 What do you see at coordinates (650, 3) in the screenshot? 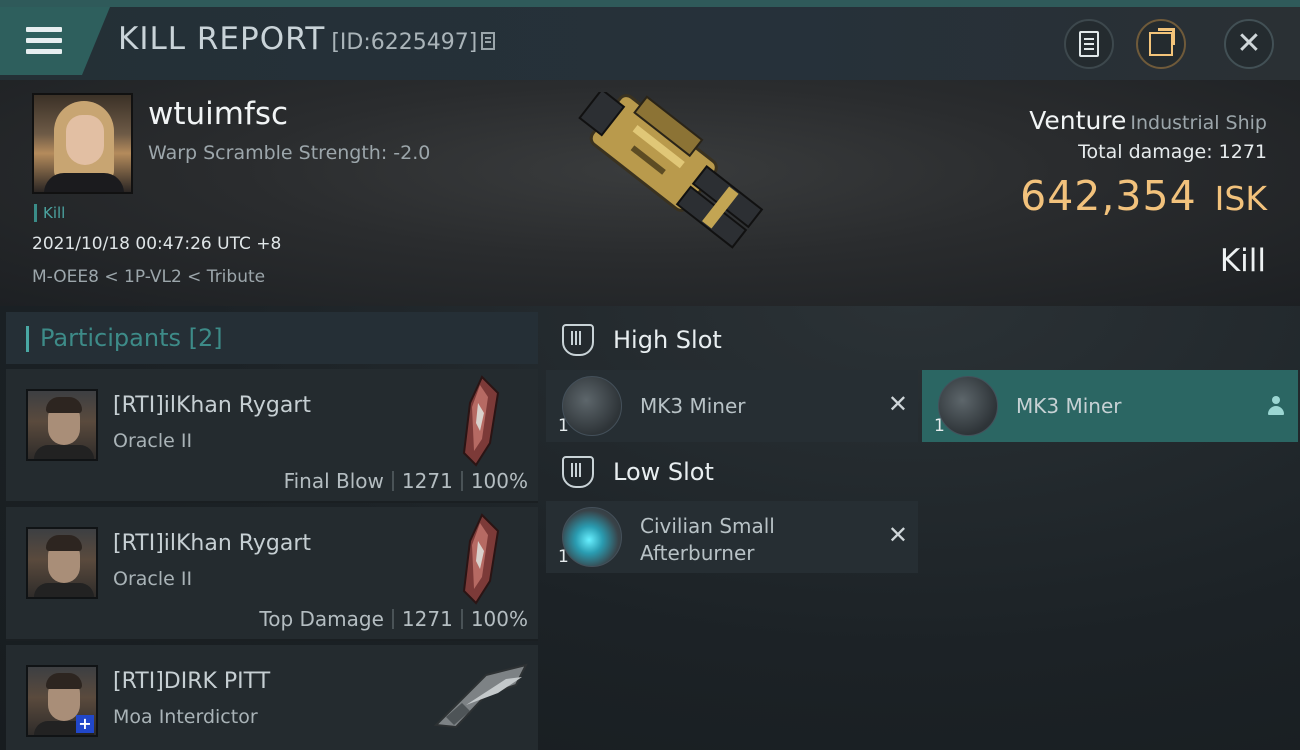
I see `top-accent-line` at bounding box center [650, 3].